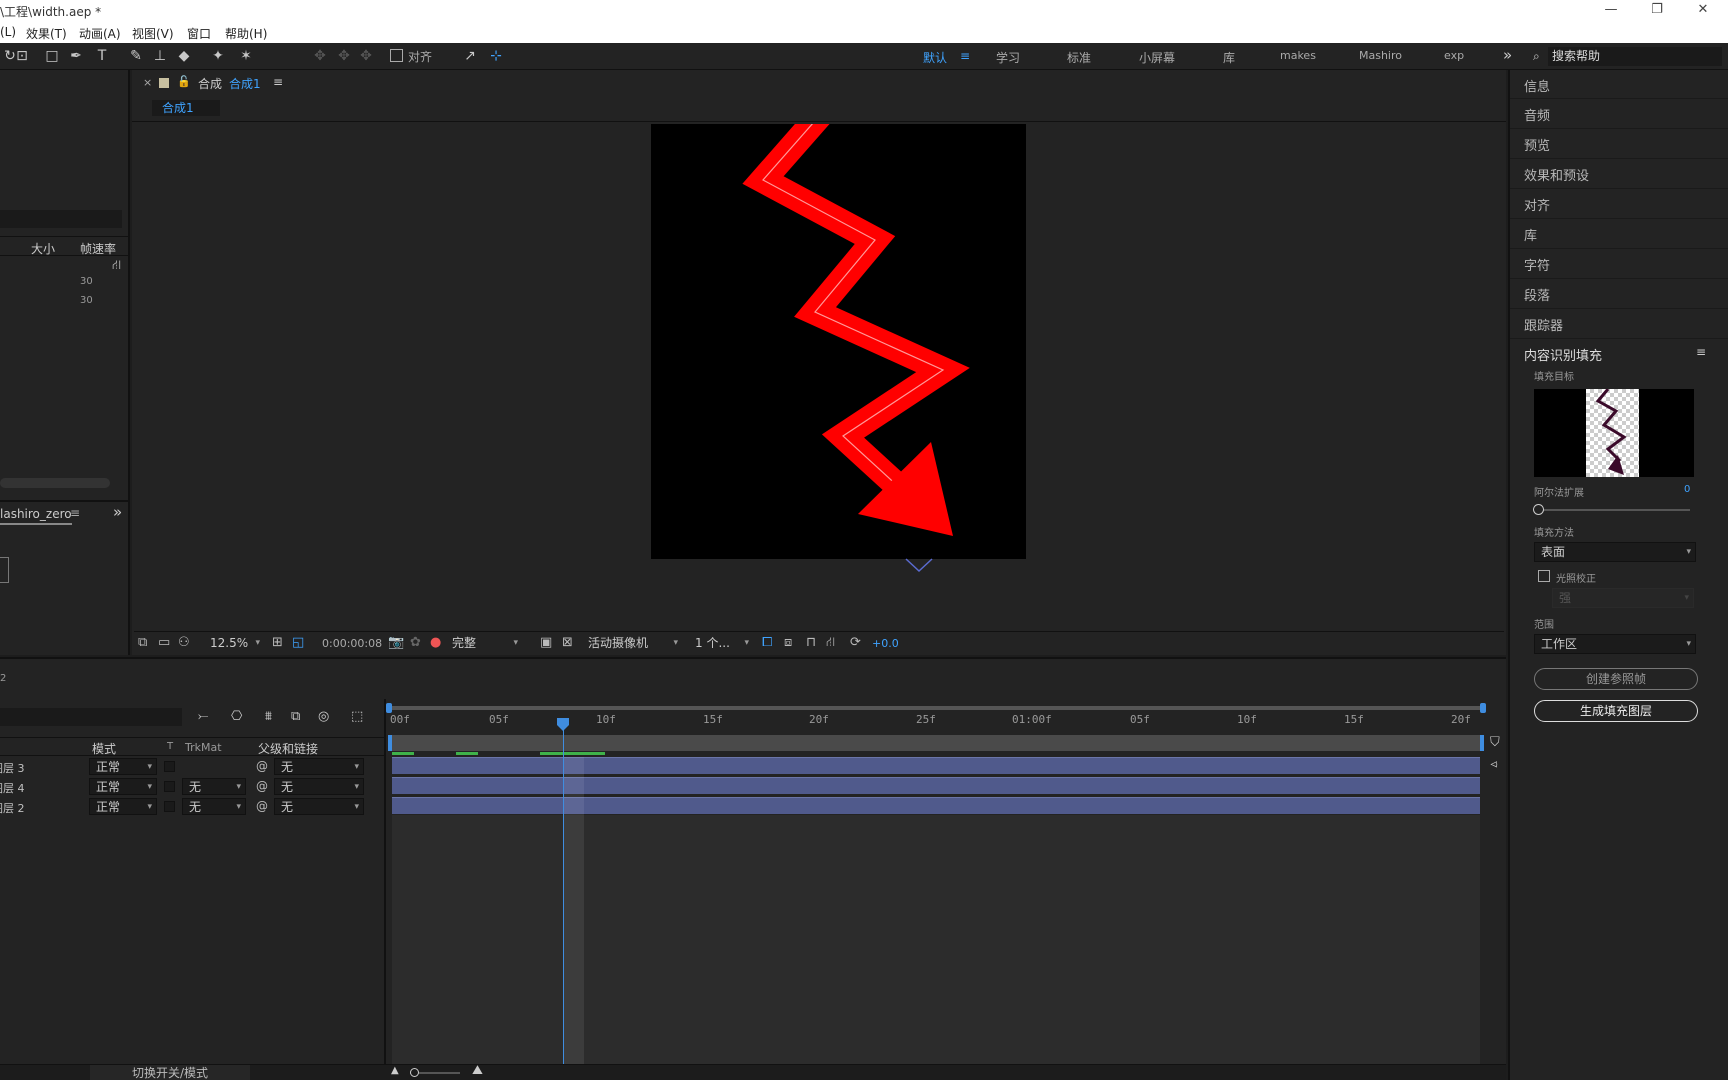 This screenshot has width=1728, height=1080. What do you see at coordinates (12, 768) in the screenshot?
I see `layer-name: 图层 3` at bounding box center [12, 768].